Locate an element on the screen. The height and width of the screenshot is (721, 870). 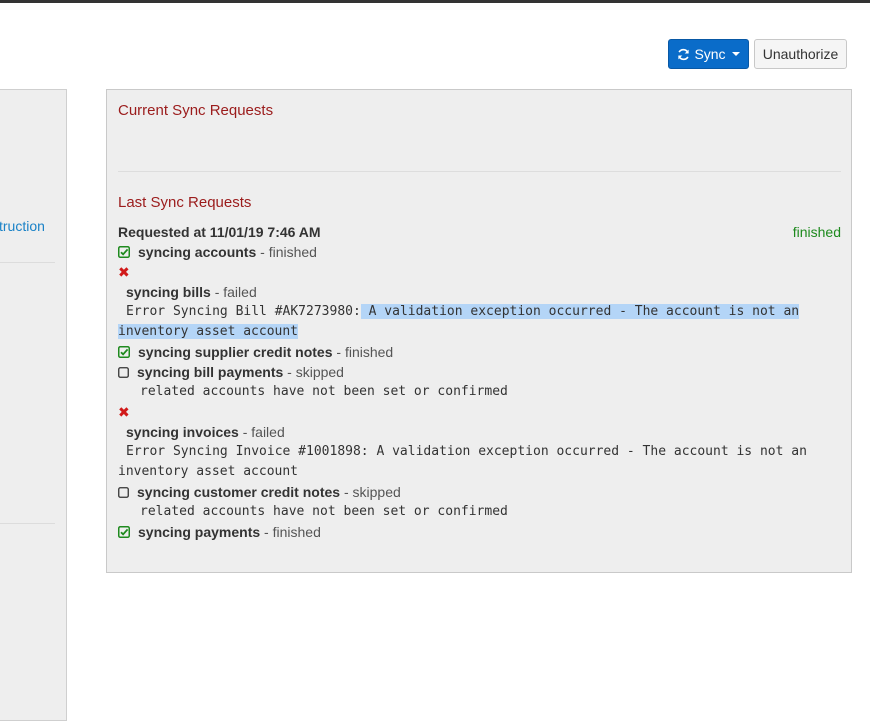
item-name: syncing invoices is located at coordinates (182, 432).